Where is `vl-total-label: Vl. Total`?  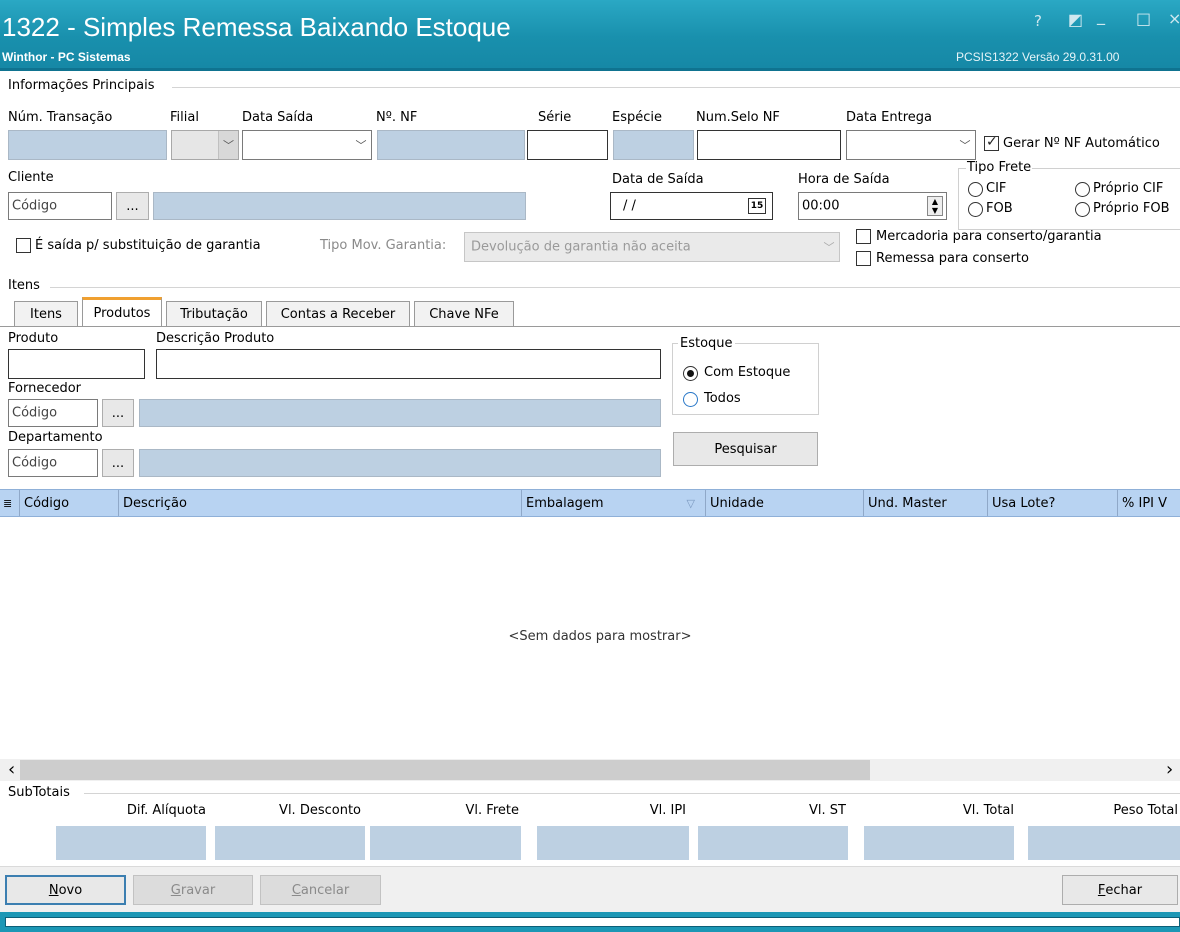
vl-total-label: Vl. Total is located at coordinates (988, 810).